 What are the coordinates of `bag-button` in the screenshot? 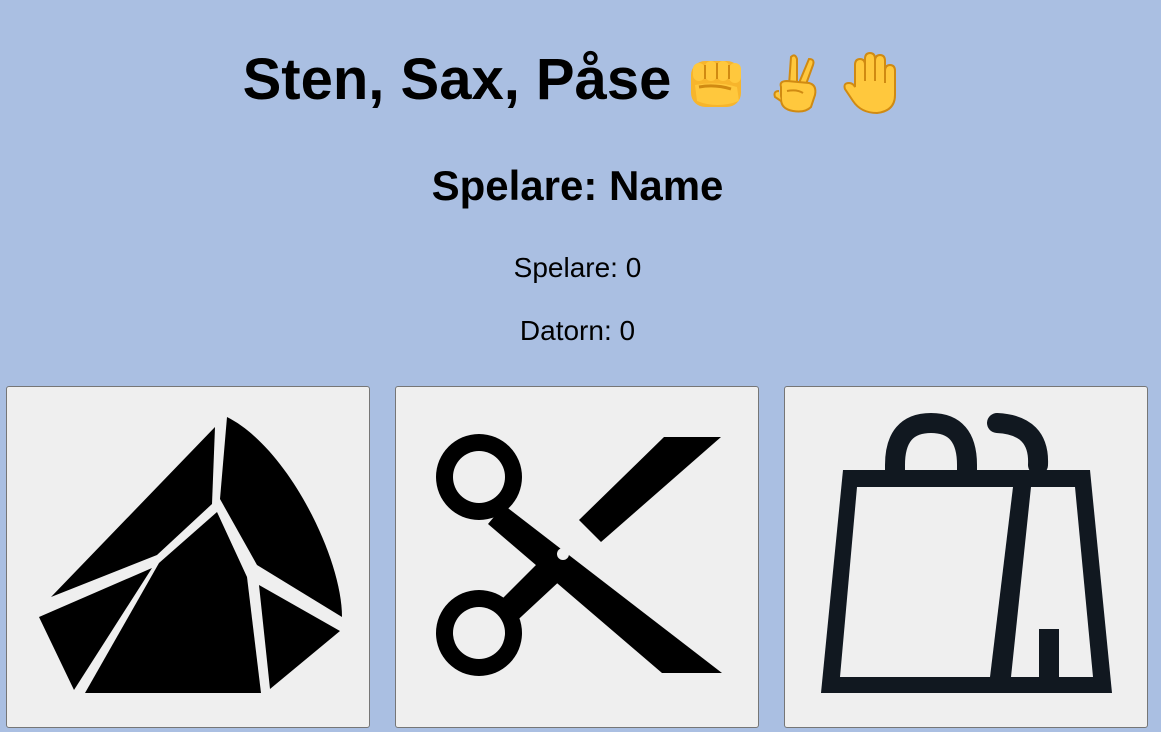 It's located at (966, 557).